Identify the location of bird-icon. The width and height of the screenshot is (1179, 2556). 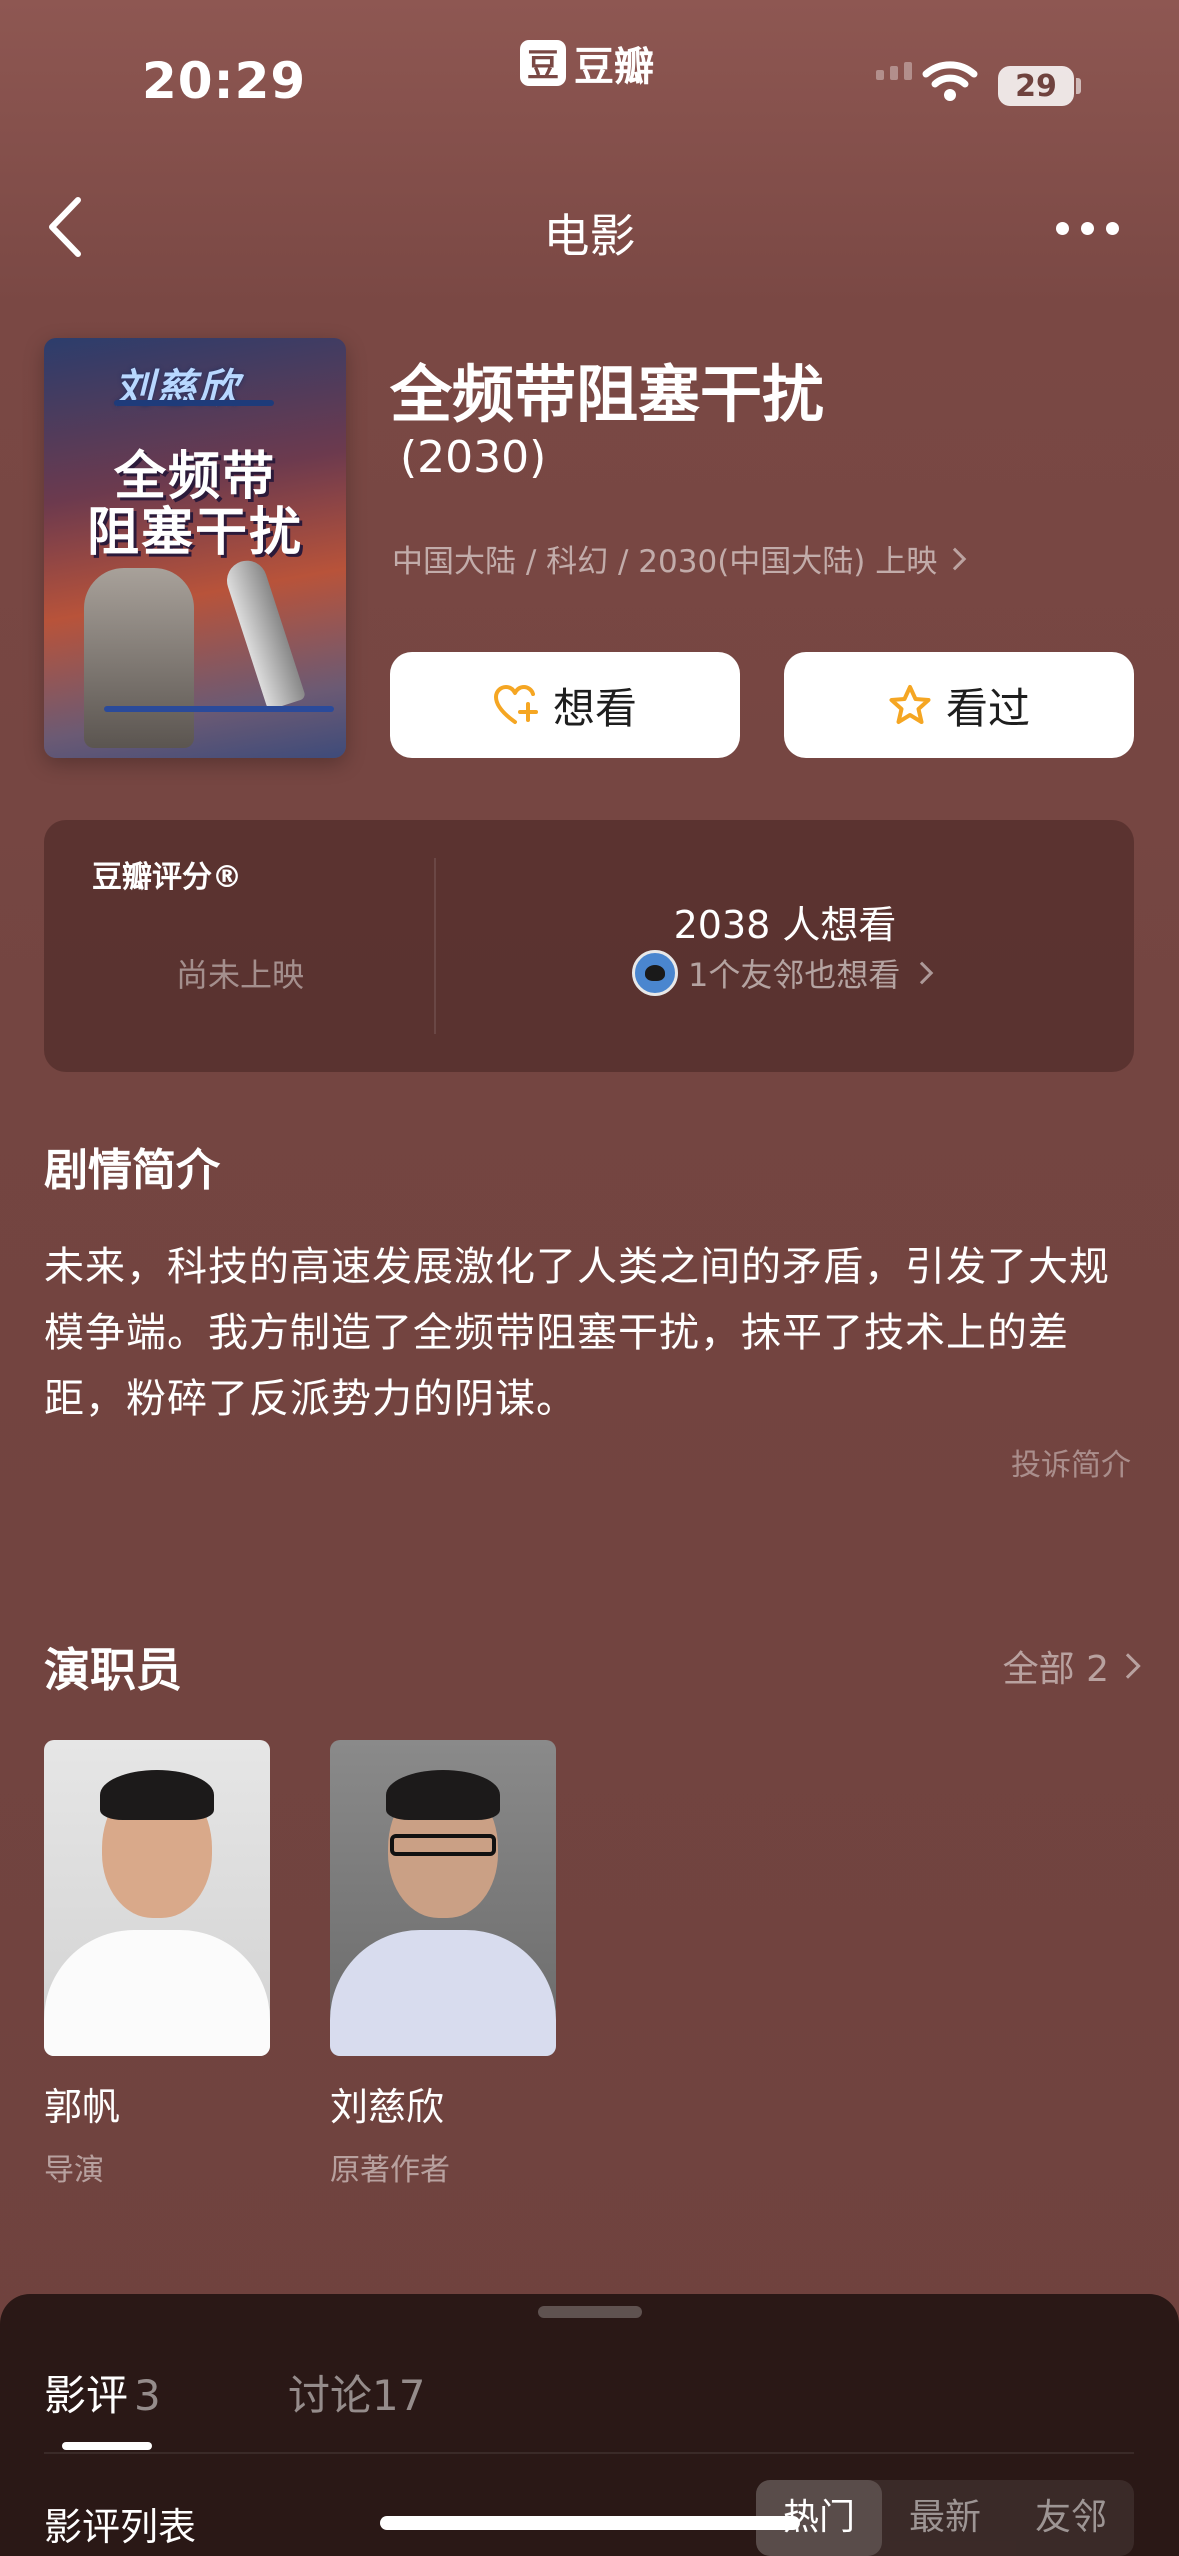
(655, 973).